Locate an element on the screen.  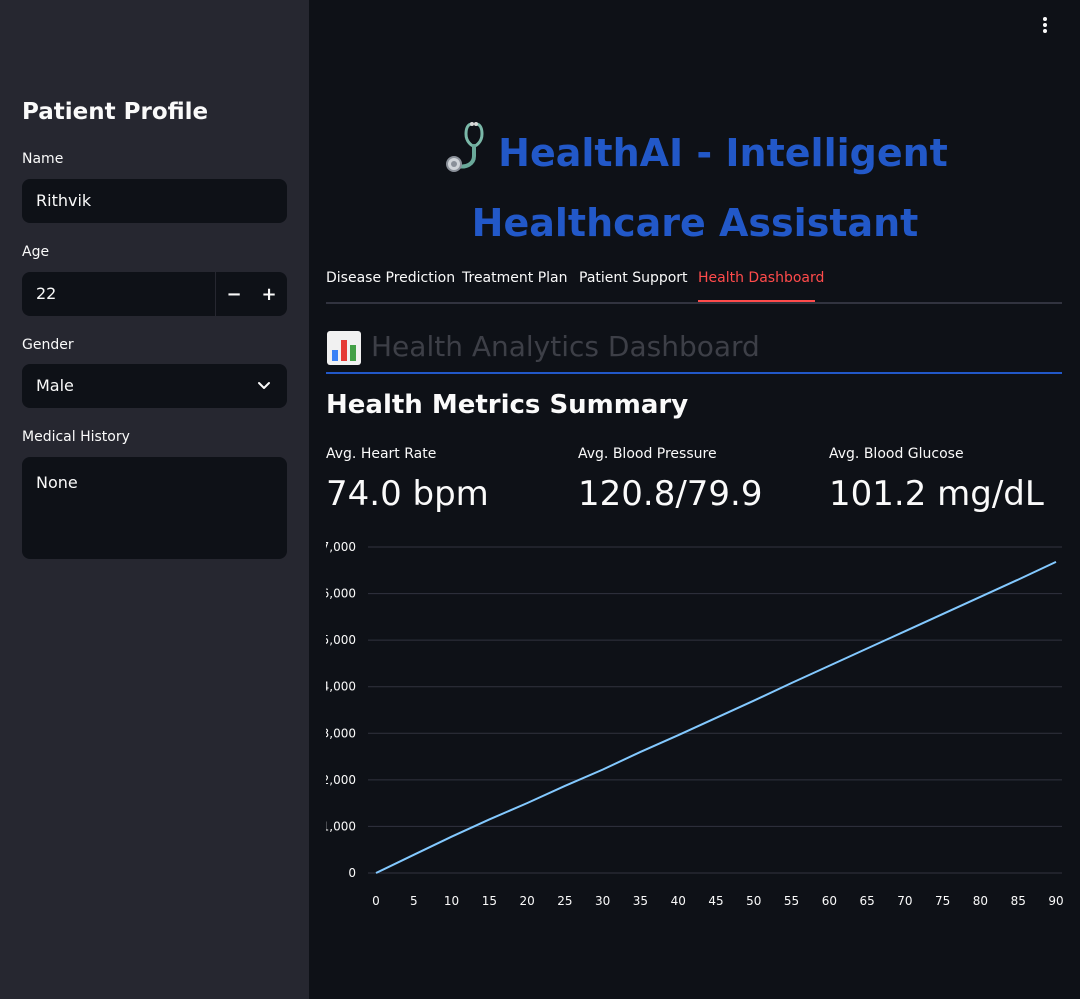
sidebar-title: Patient Profile is located at coordinates (115, 112).